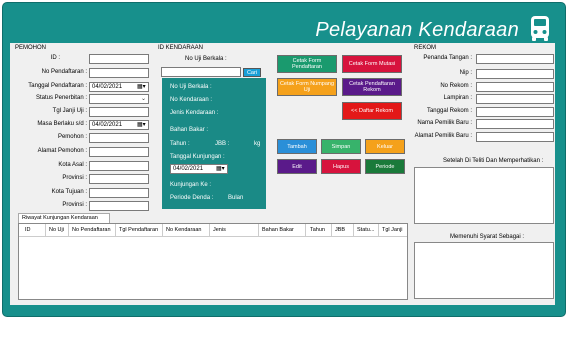 The image size is (570, 340). I want to click on nama-pemilik-baru-input, so click(515, 124).